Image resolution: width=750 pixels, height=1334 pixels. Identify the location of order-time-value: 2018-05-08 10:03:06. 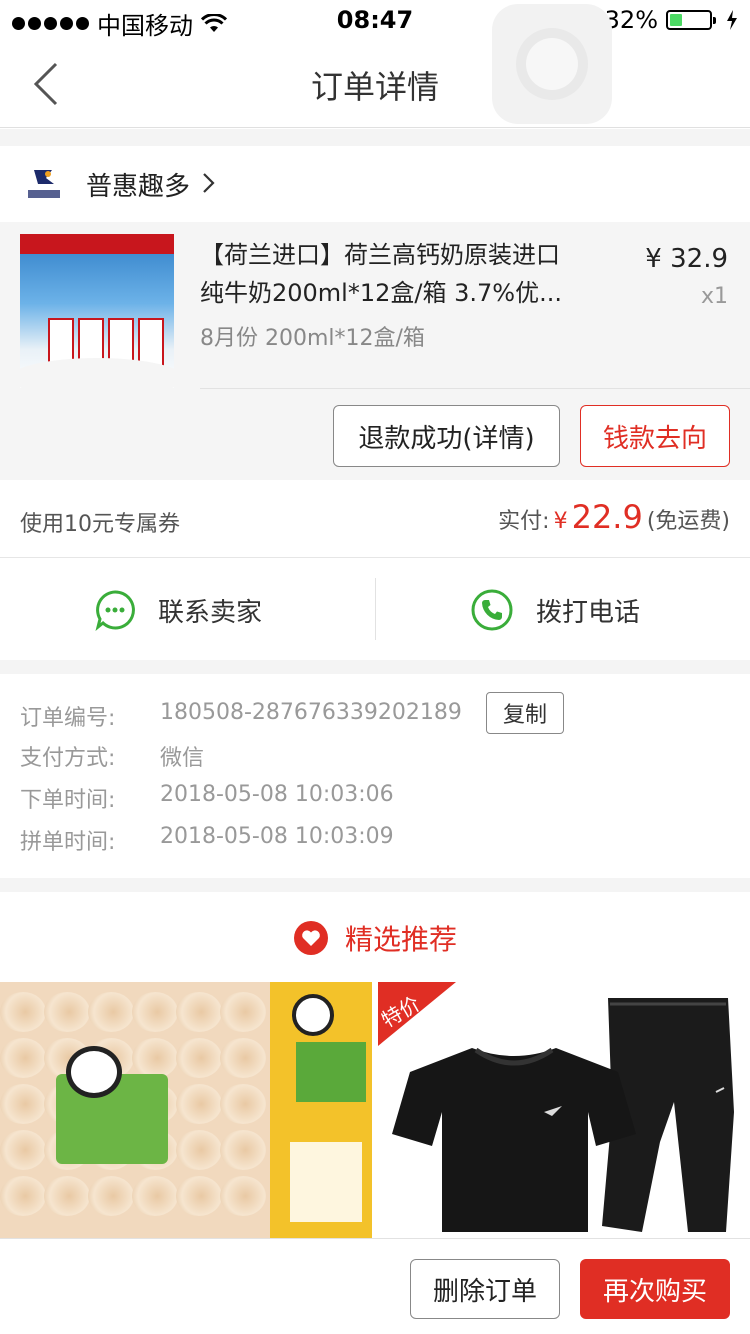
(277, 794).